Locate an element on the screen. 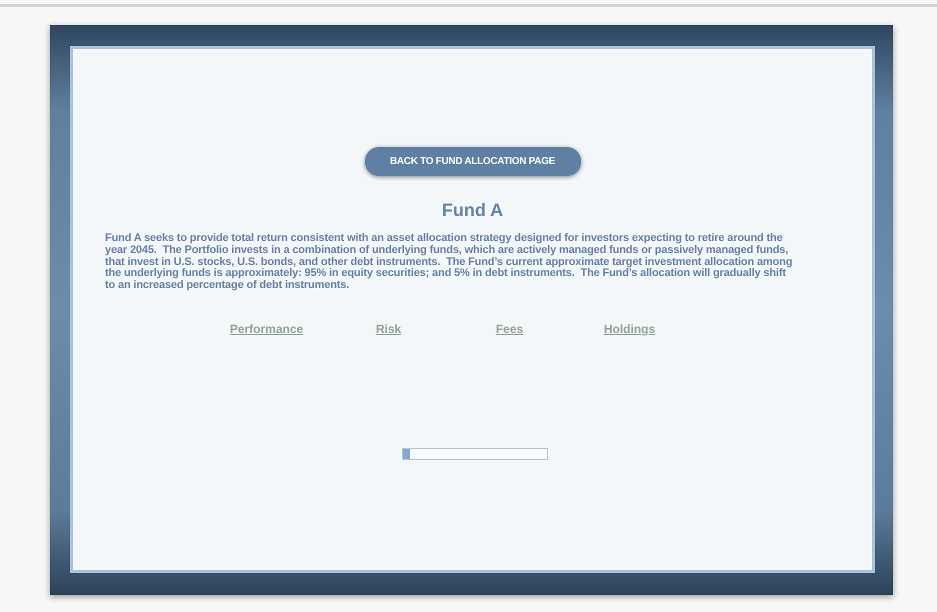 The width and height of the screenshot is (937, 612). tab-link: Risk is located at coordinates (436, 329).